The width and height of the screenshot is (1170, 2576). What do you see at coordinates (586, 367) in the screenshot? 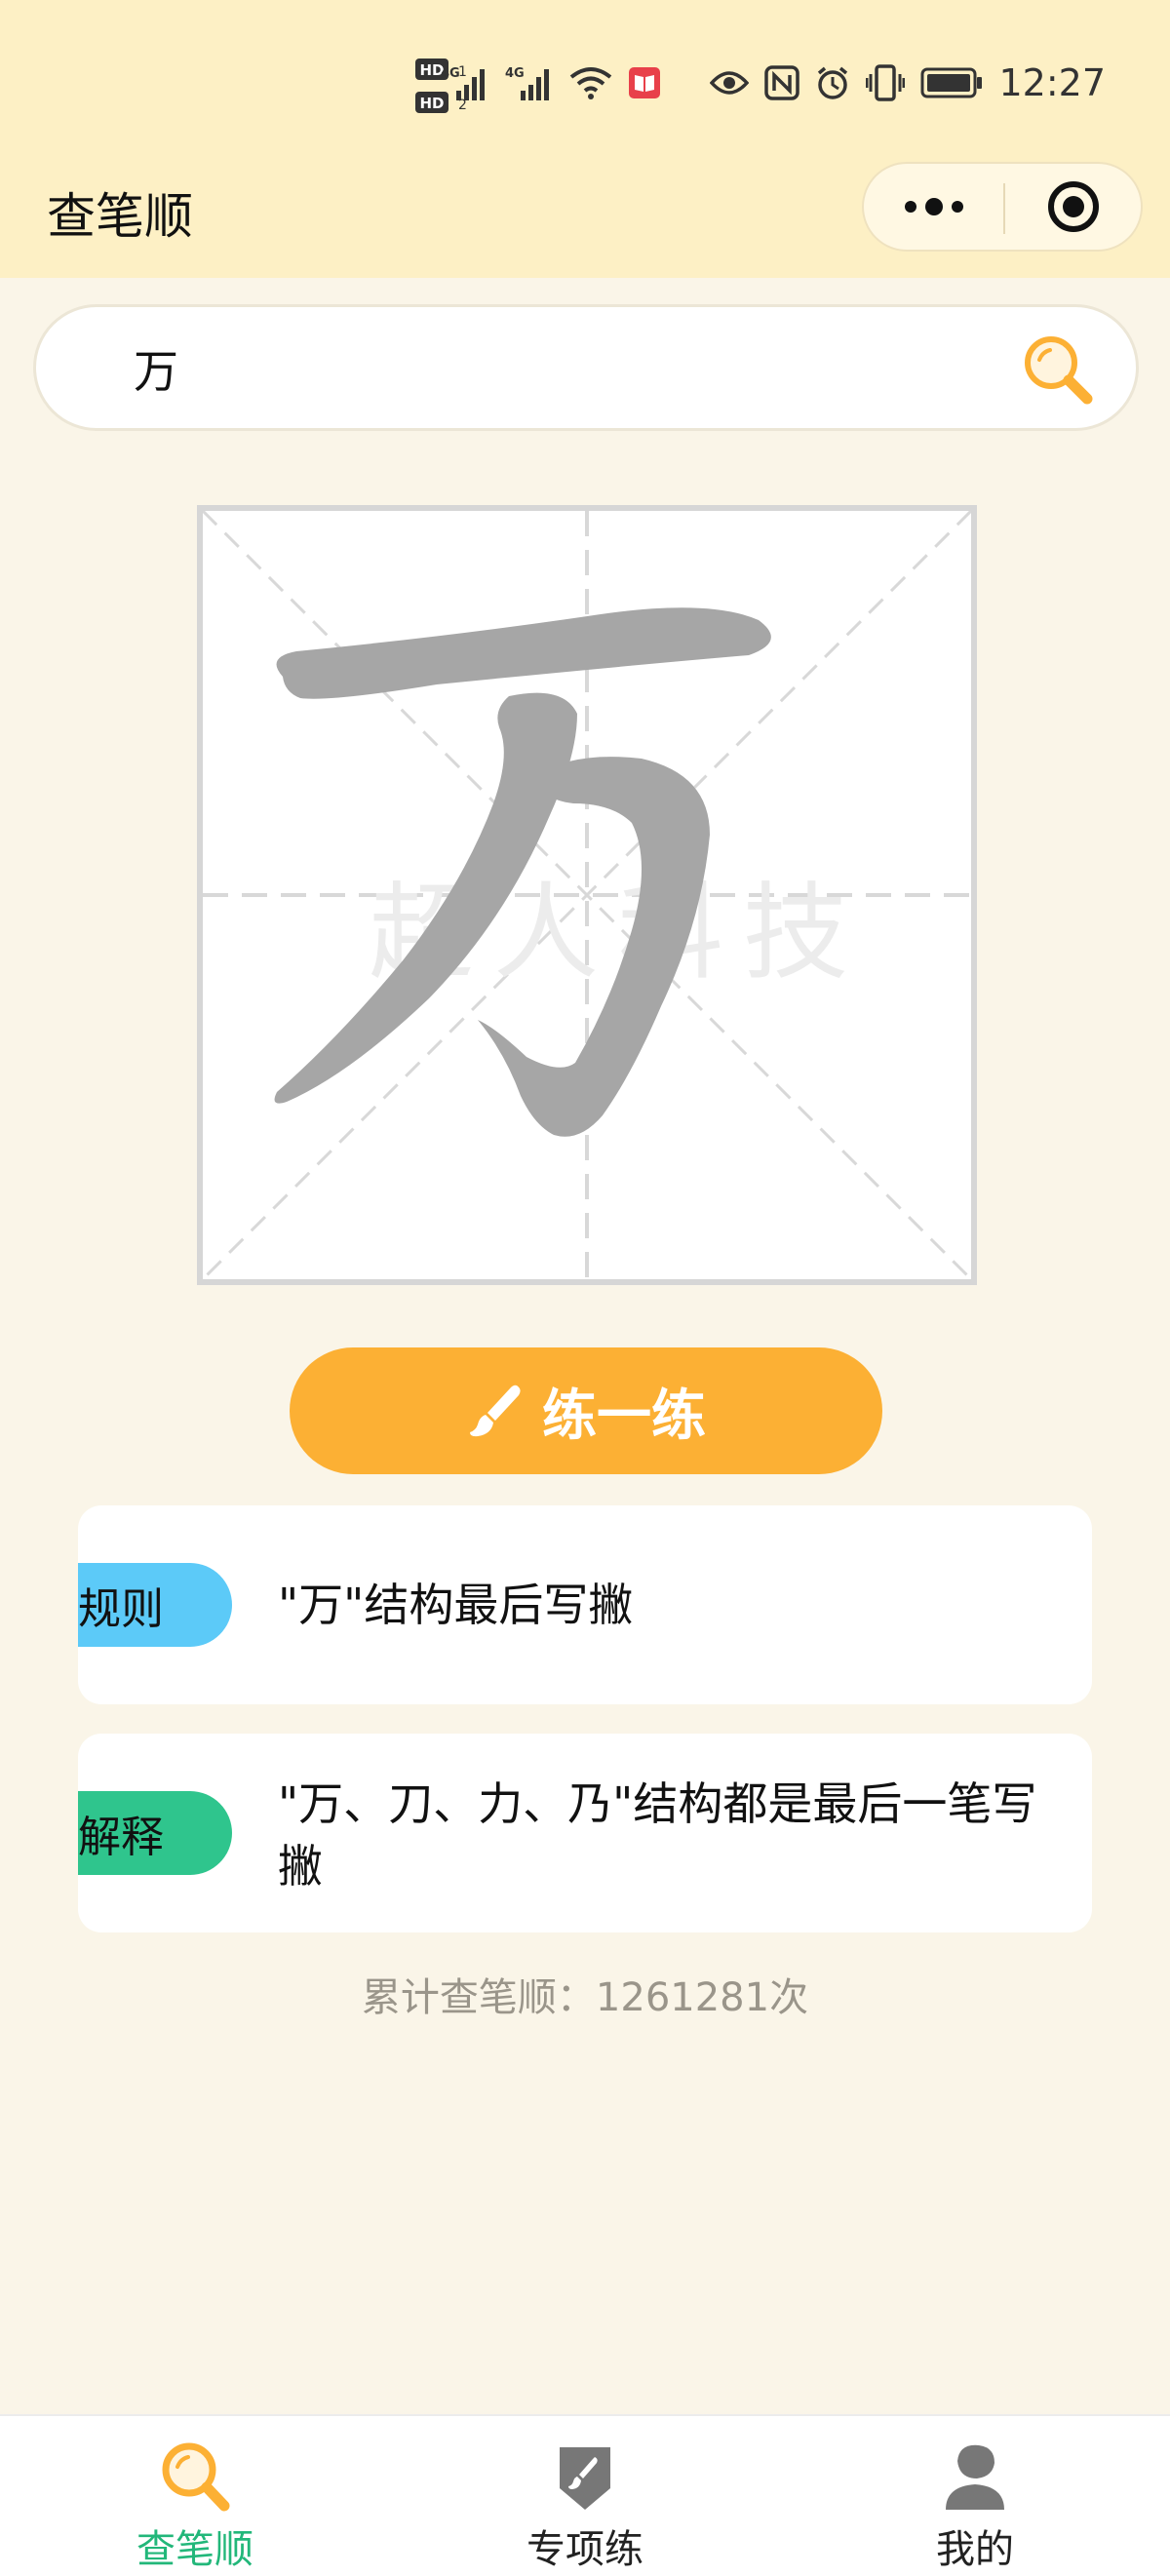
I see `search-bar: 万` at bounding box center [586, 367].